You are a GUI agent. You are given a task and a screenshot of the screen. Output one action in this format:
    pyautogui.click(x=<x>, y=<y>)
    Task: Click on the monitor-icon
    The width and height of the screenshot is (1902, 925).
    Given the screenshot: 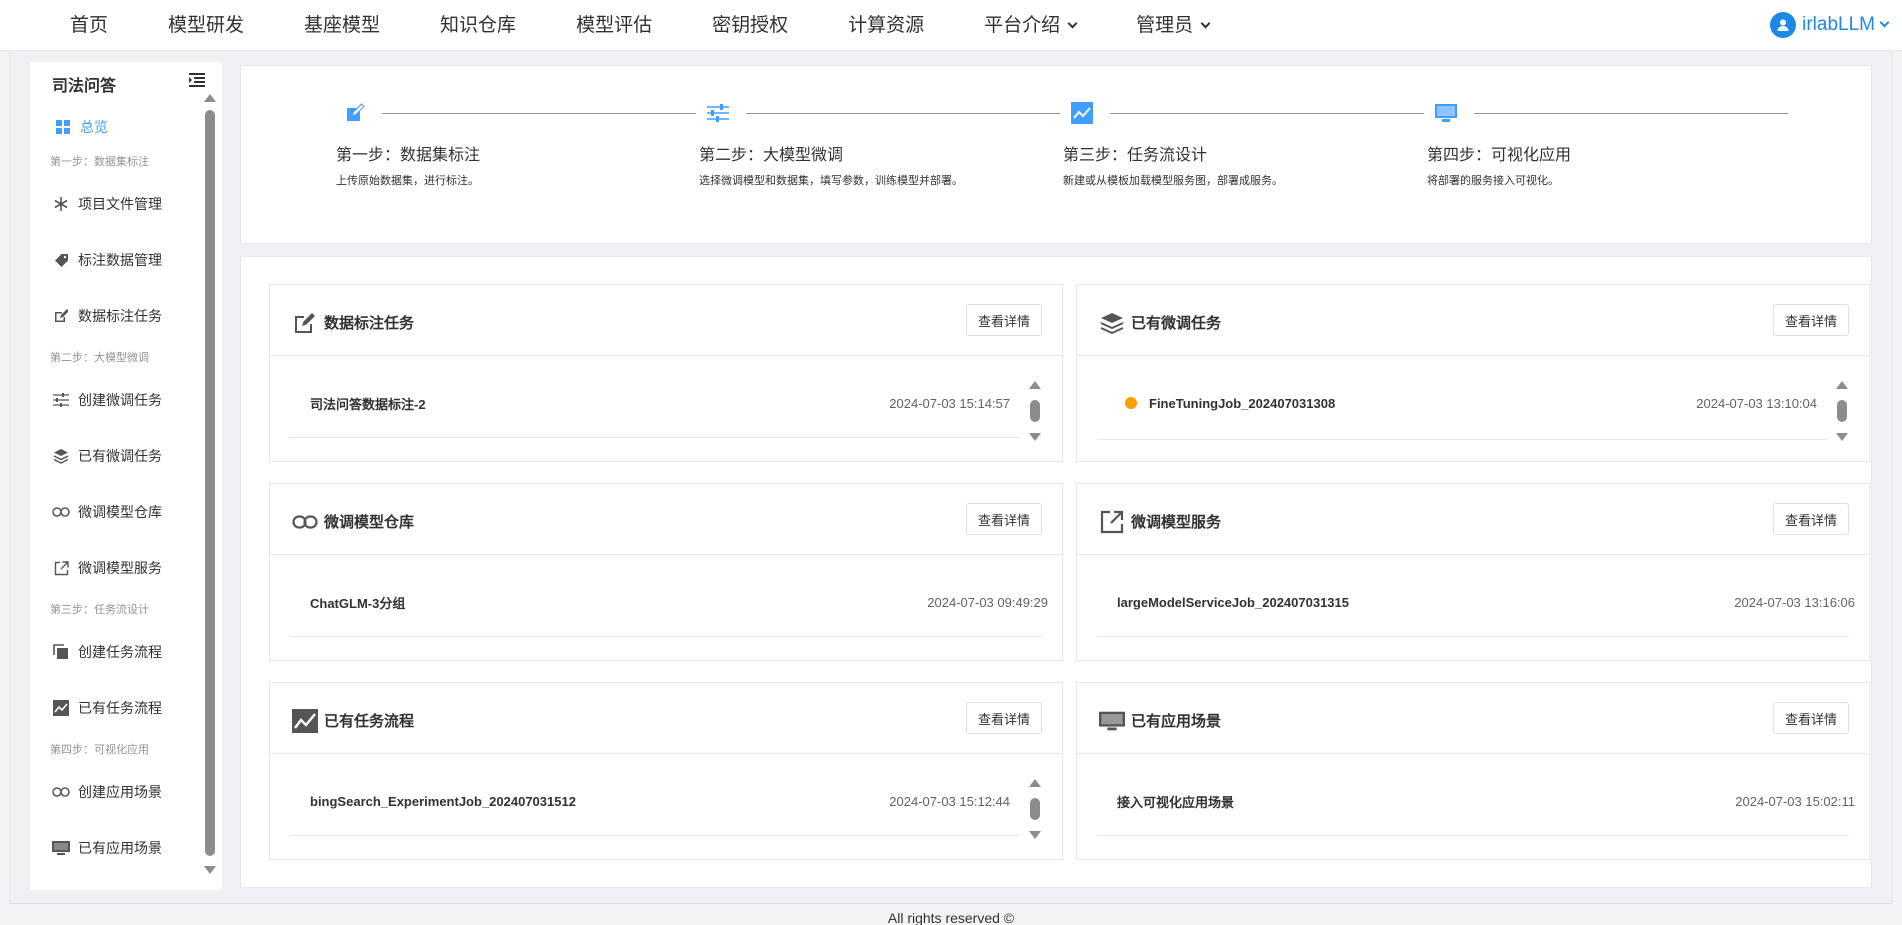 What is the action you would take?
    pyautogui.click(x=61, y=848)
    